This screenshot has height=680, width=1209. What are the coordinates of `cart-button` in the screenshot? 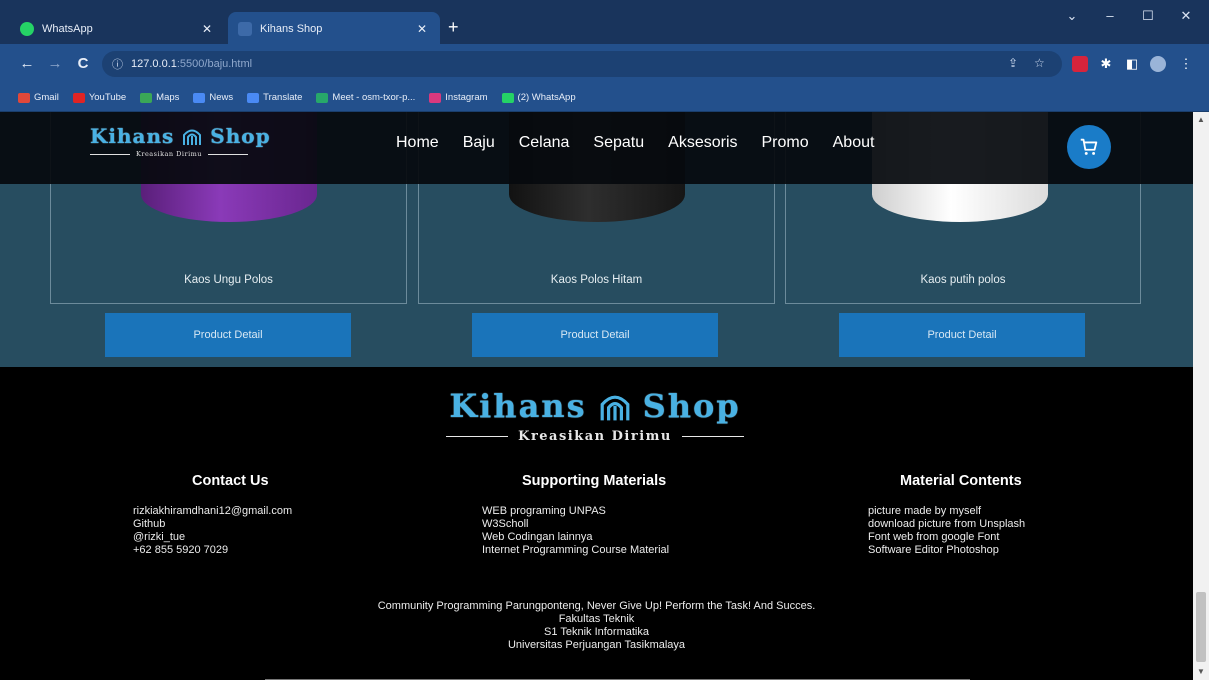 It's located at (1089, 147).